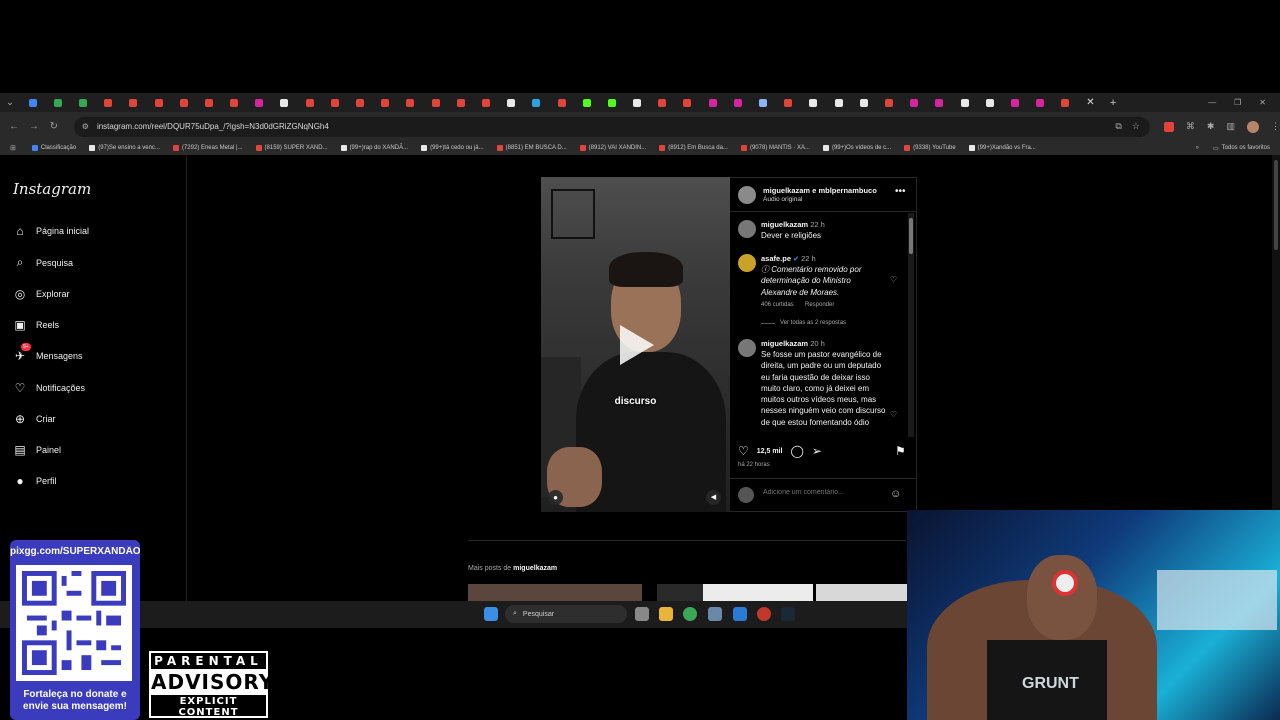  What do you see at coordinates (895, 494) in the screenshot?
I see `emoji-icon: ☺` at bounding box center [895, 494].